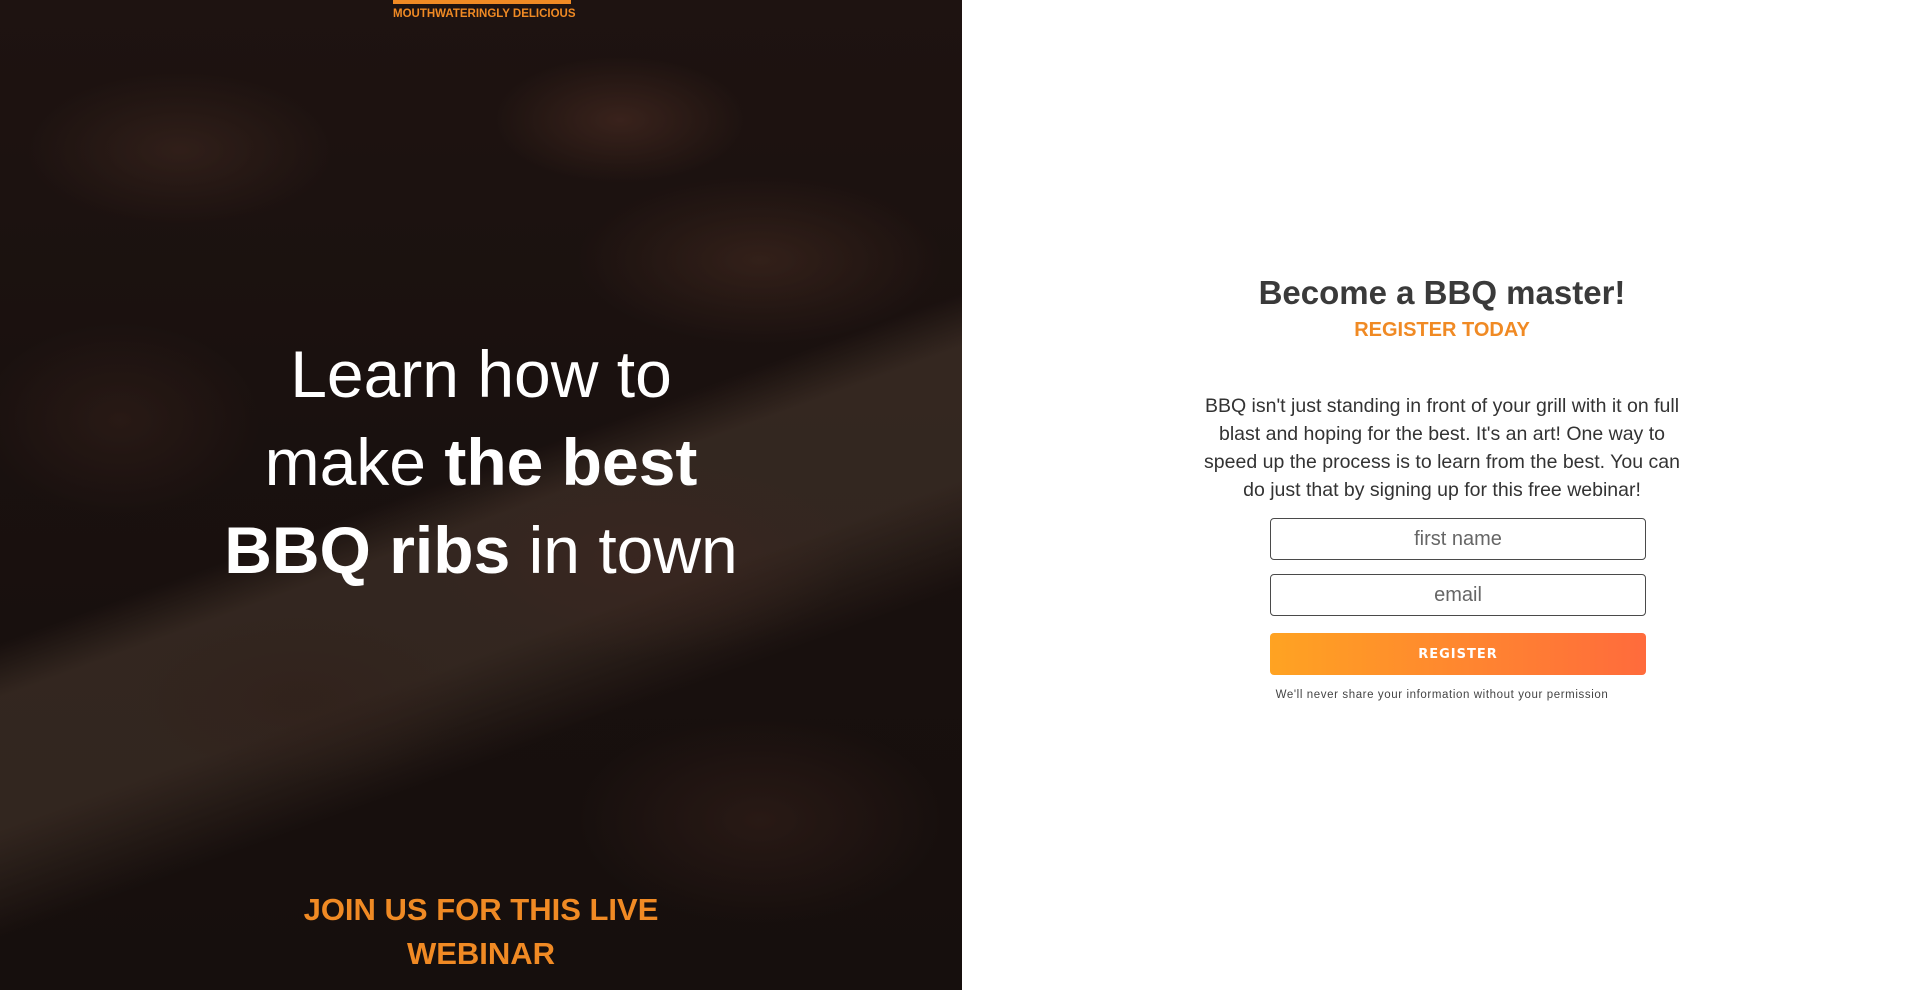 Image resolution: width=1919 pixels, height=990 pixels. I want to click on headline-text: Learn how to, so click(481, 374).